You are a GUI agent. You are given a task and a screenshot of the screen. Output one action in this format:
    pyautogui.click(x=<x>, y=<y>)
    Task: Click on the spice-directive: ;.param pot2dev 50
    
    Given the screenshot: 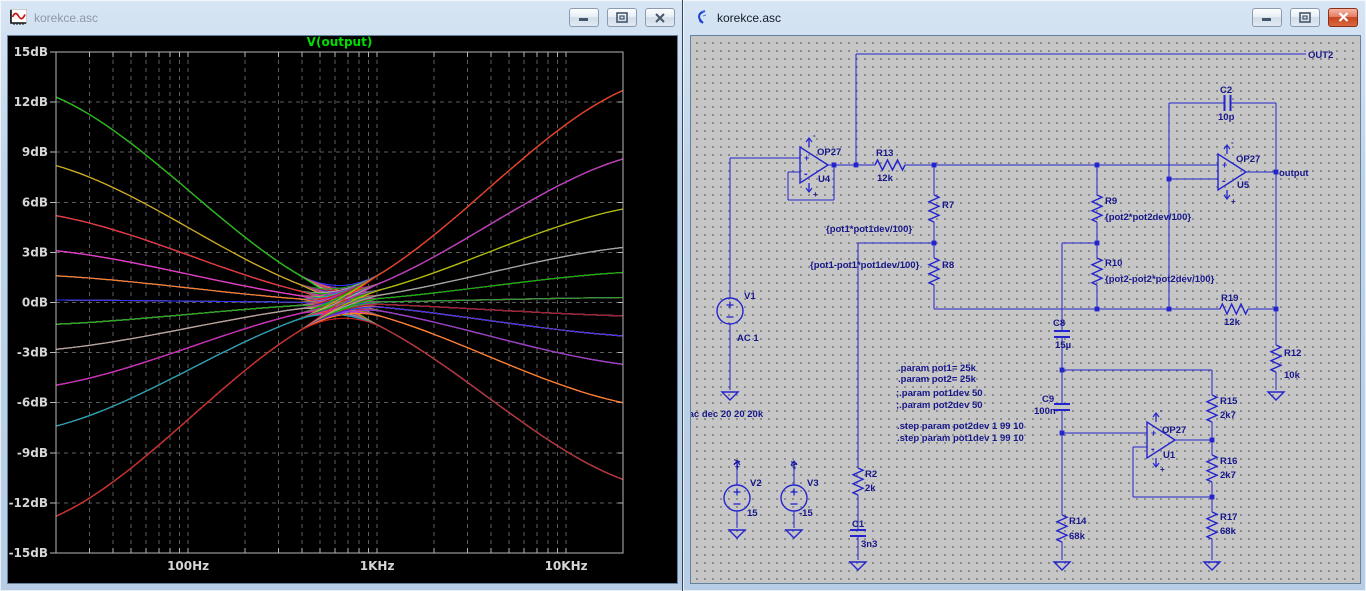 What is the action you would take?
    pyautogui.click(x=939, y=405)
    